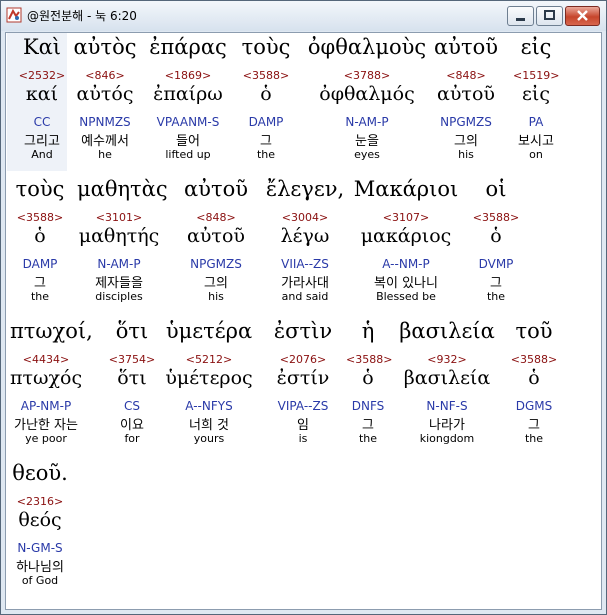 The height and width of the screenshot is (615, 607). I want to click on english-gloss: for, so click(132, 438).